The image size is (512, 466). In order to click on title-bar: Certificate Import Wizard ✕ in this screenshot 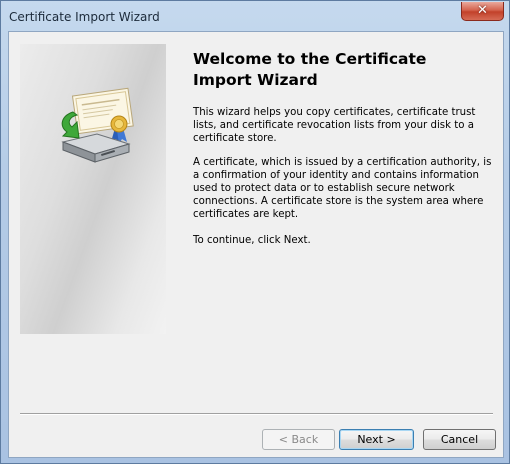, I will do `click(255, 16)`.